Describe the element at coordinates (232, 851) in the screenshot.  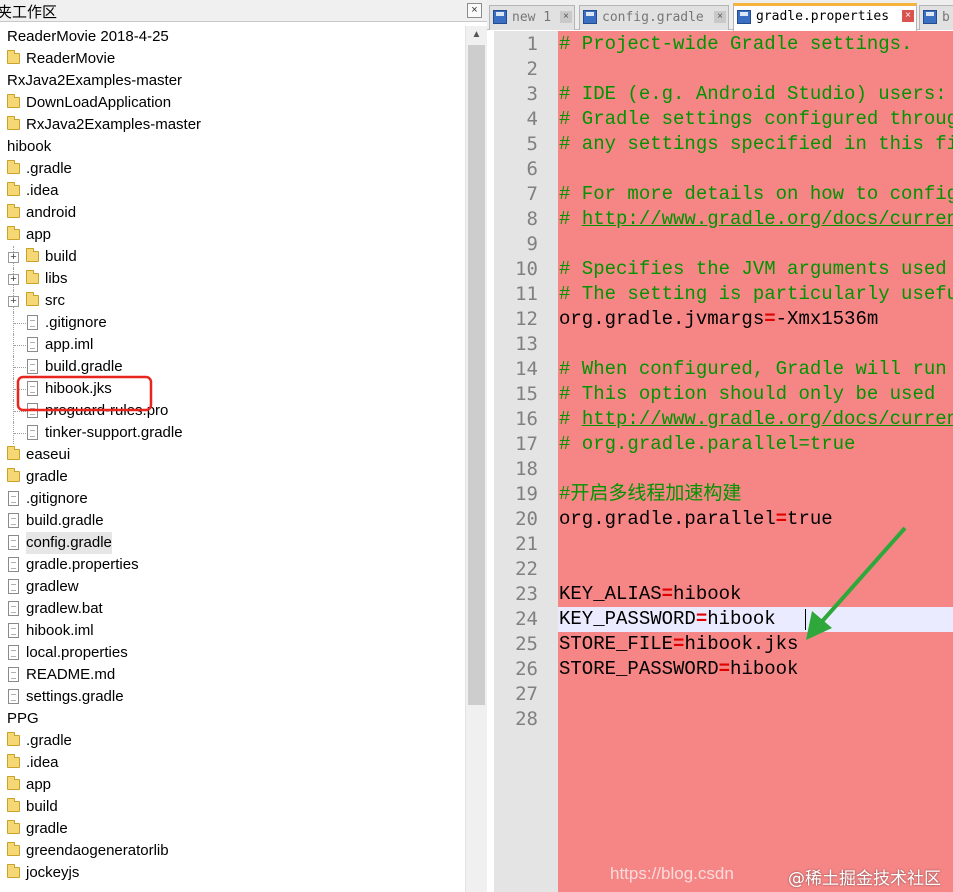
I see `tree-row: greendaogeneratorlib` at that location.